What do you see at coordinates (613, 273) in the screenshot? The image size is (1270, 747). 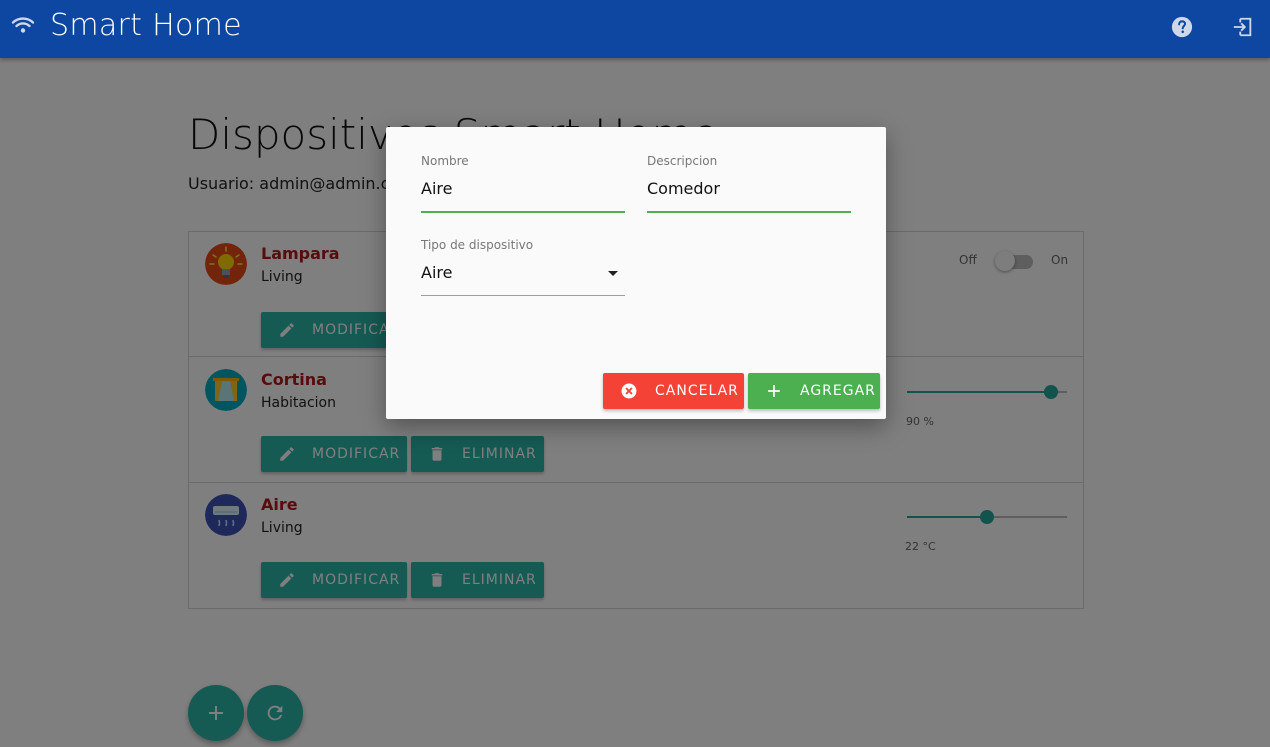 I see `dropdown-caret-icon` at bounding box center [613, 273].